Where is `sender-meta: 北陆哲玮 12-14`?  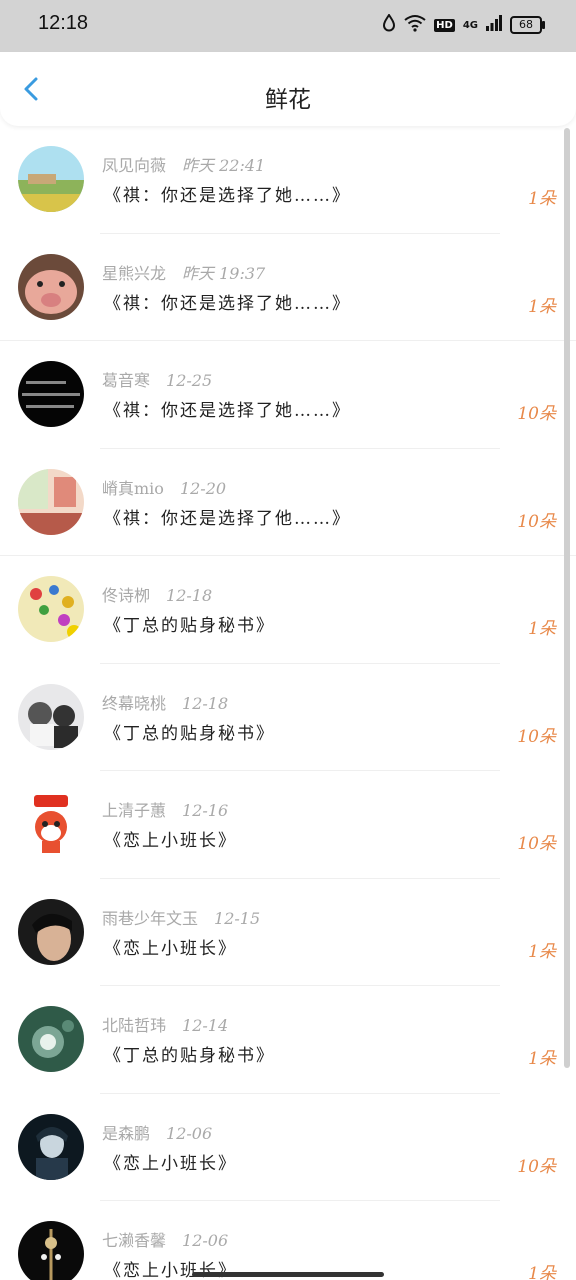
sender-meta: 北陆哲玮 12-14 is located at coordinates (165, 1024).